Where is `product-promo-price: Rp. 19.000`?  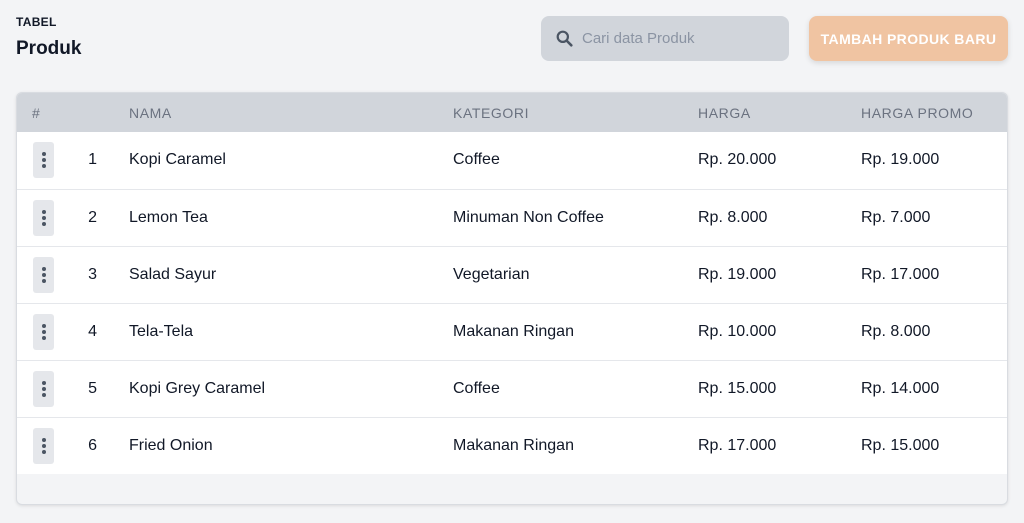
product-promo-price: Rp. 19.000 is located at coordinates (900, 159).